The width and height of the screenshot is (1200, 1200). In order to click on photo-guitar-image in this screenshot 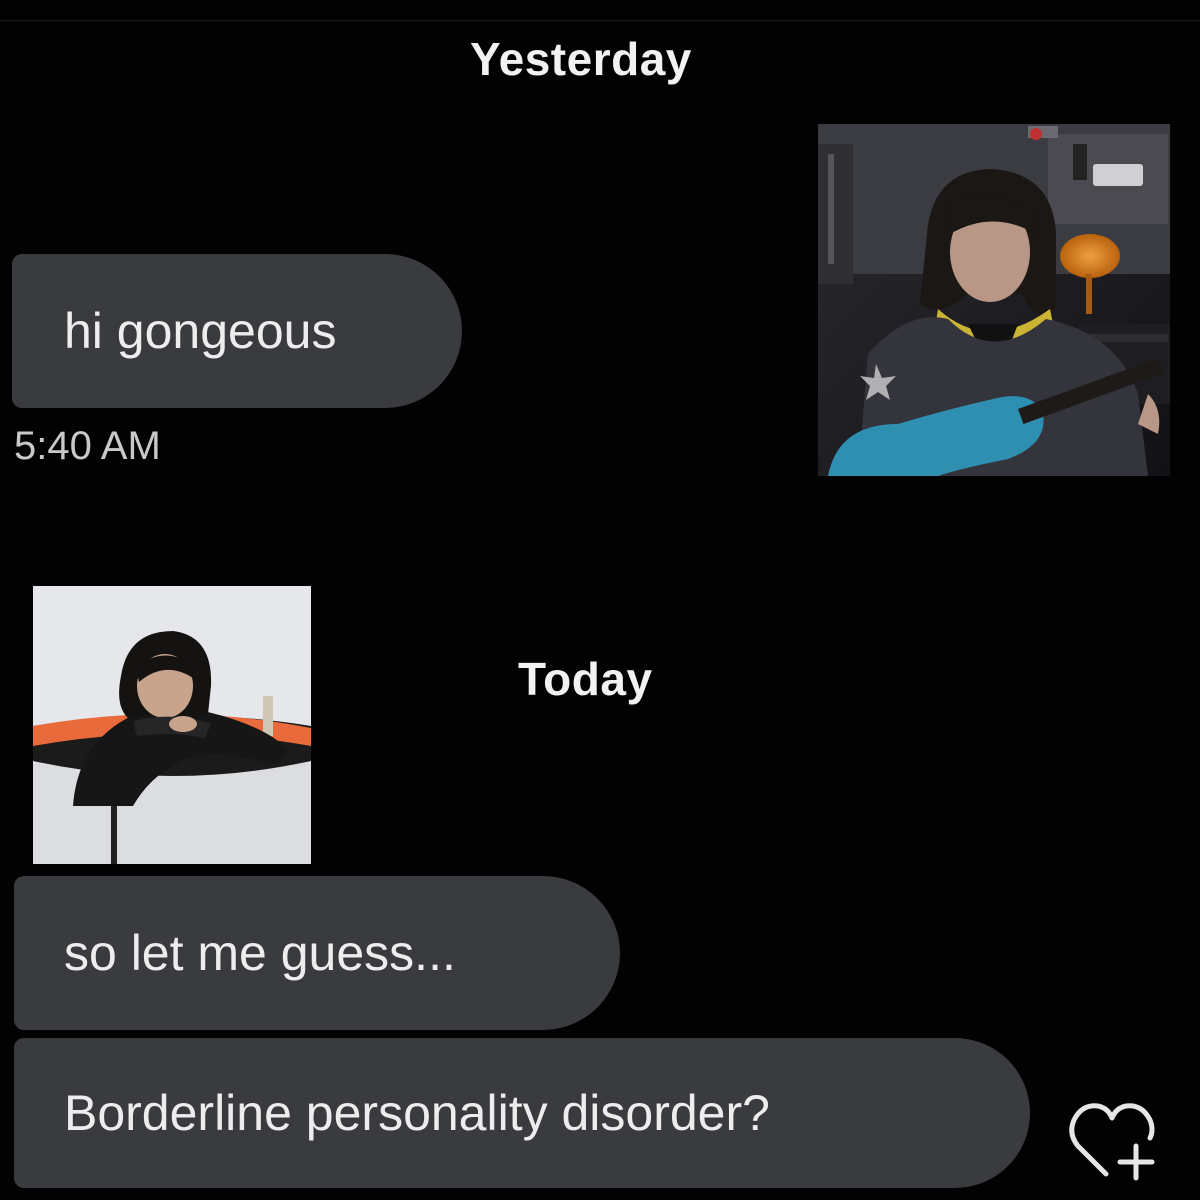, I will do `click(994, 300)`.